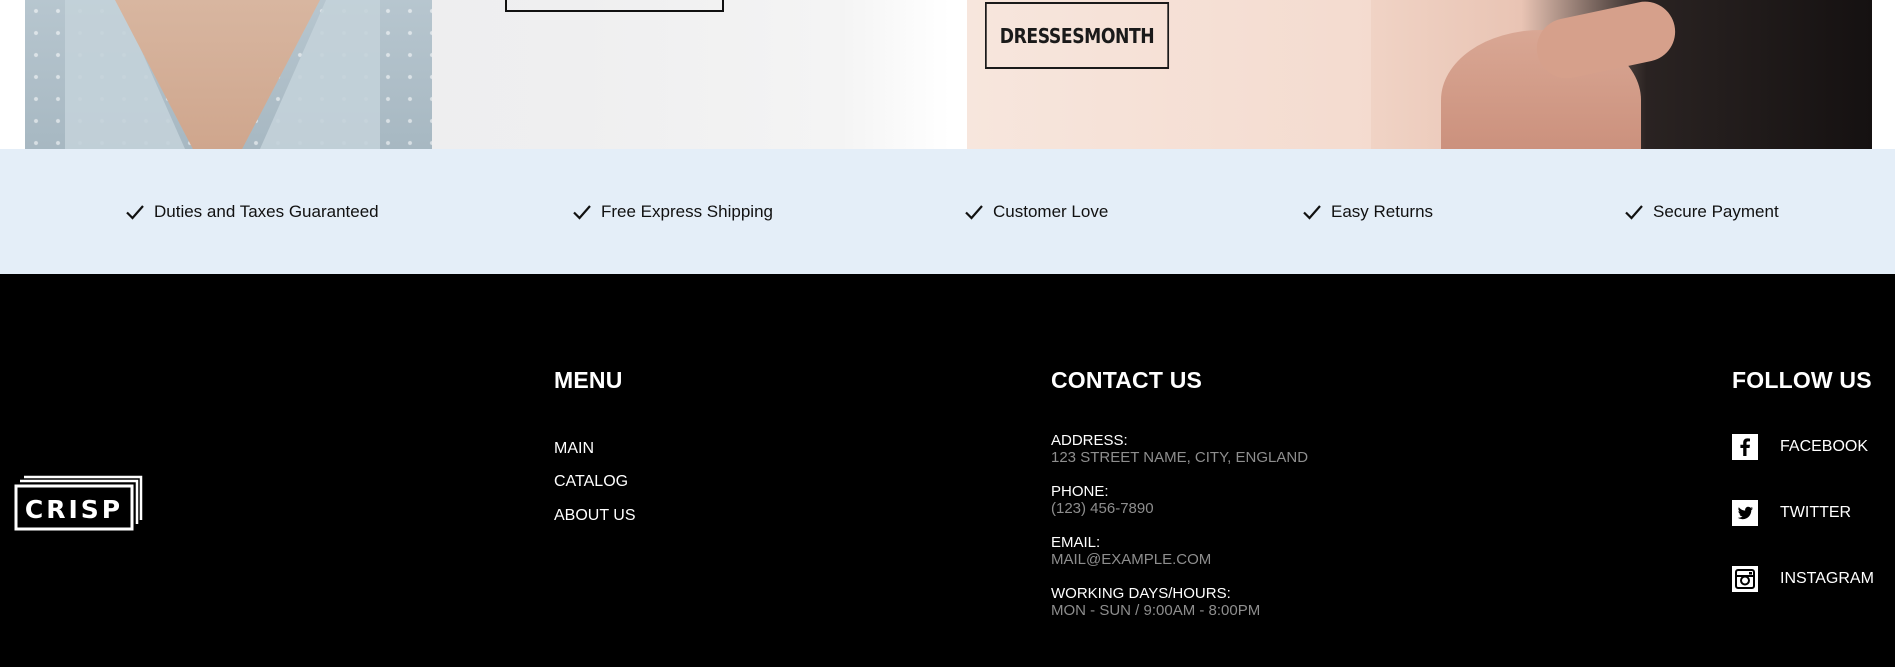 This screenshot has width=1895, height=667. What do you see at coordinates (266, 211) in the screenshot?
I see `feature-label: Duties and Taxes Guaranteed` at bounding box center [266, 211].